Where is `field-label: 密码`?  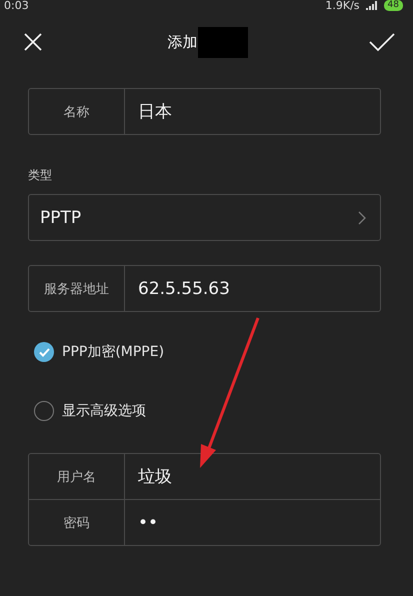
field-label: 密码 is located at coordinates (76, 523).